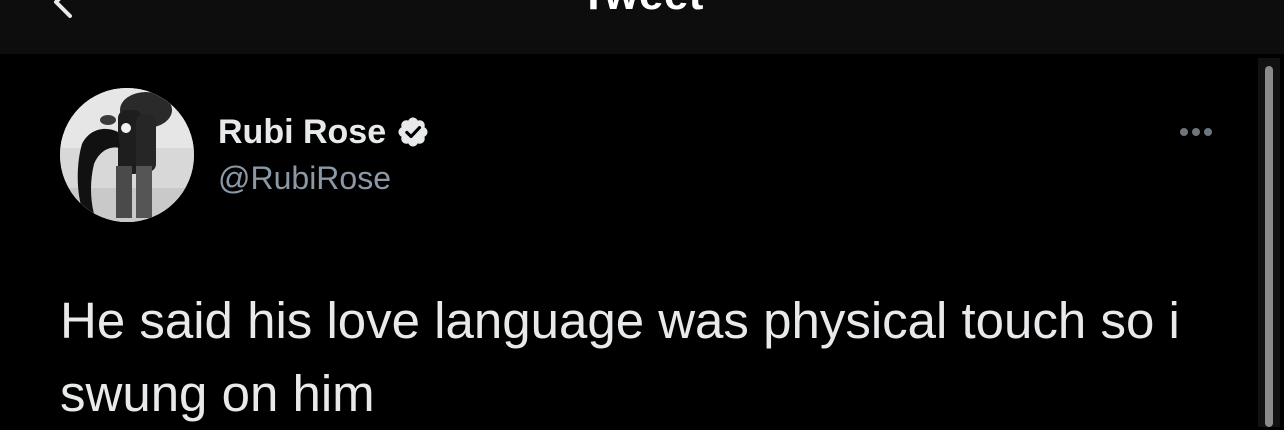 This screenshot has height=430, width=1284. Describe the element at coordinates (304, 178) in the screenshot. I see `author-handle: @RubiRose` at that location.